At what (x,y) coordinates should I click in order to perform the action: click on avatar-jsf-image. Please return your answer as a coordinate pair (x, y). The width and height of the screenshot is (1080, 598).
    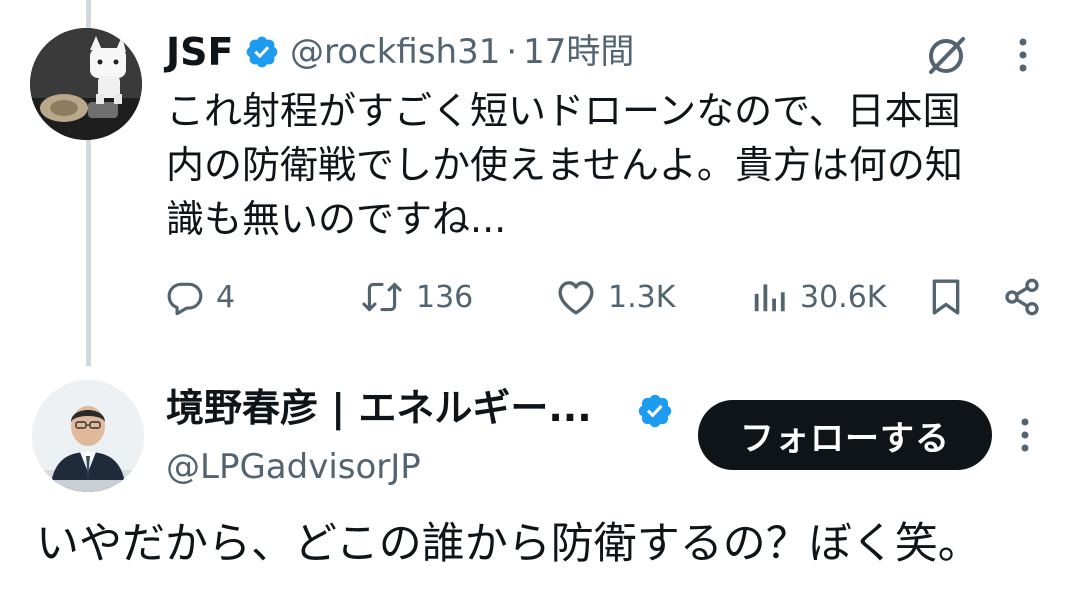
    Looking at the image, I should click on (86, 84).